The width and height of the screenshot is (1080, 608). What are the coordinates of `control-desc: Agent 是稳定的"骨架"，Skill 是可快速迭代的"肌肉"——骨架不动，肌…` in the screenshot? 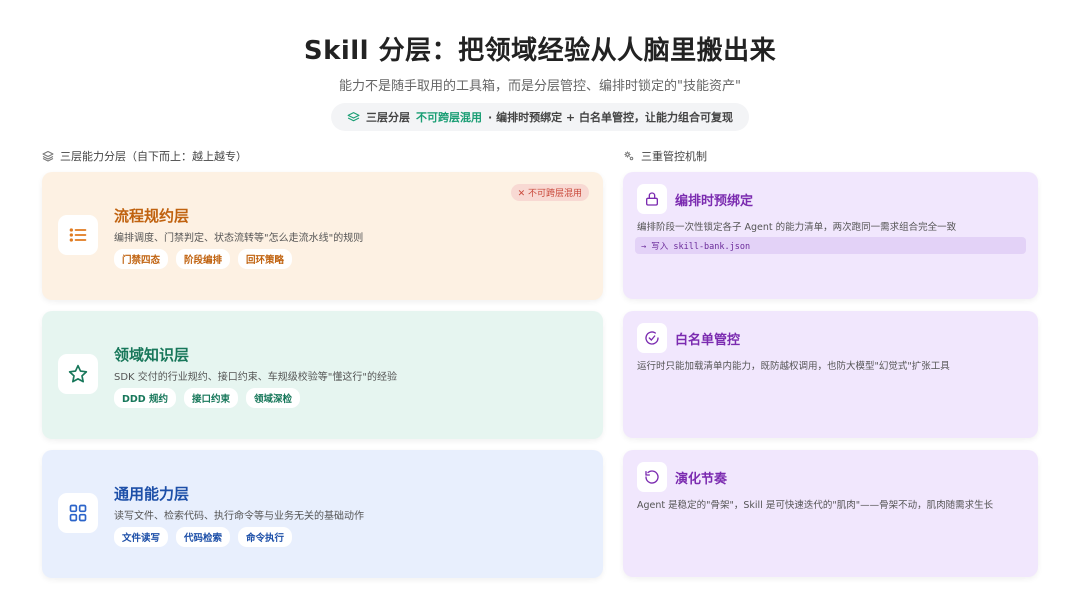 It's located at (815, 505).